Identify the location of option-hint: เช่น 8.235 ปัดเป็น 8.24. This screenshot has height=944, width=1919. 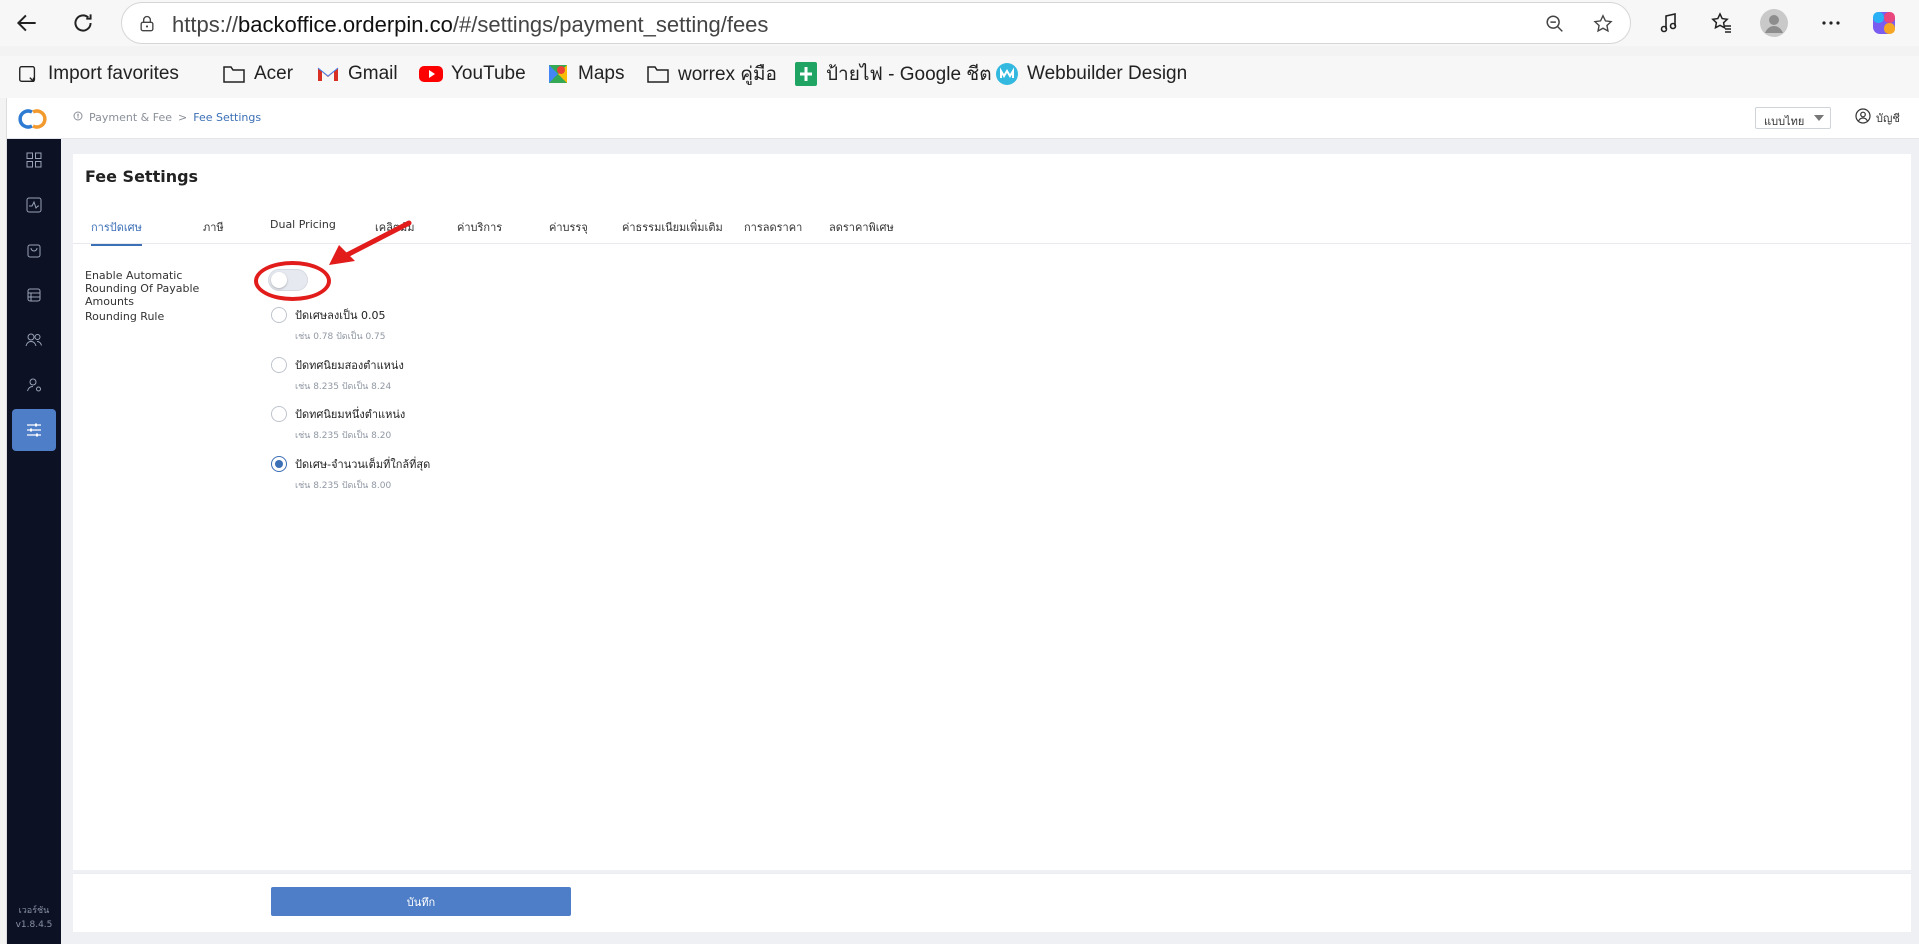
(343, 387).